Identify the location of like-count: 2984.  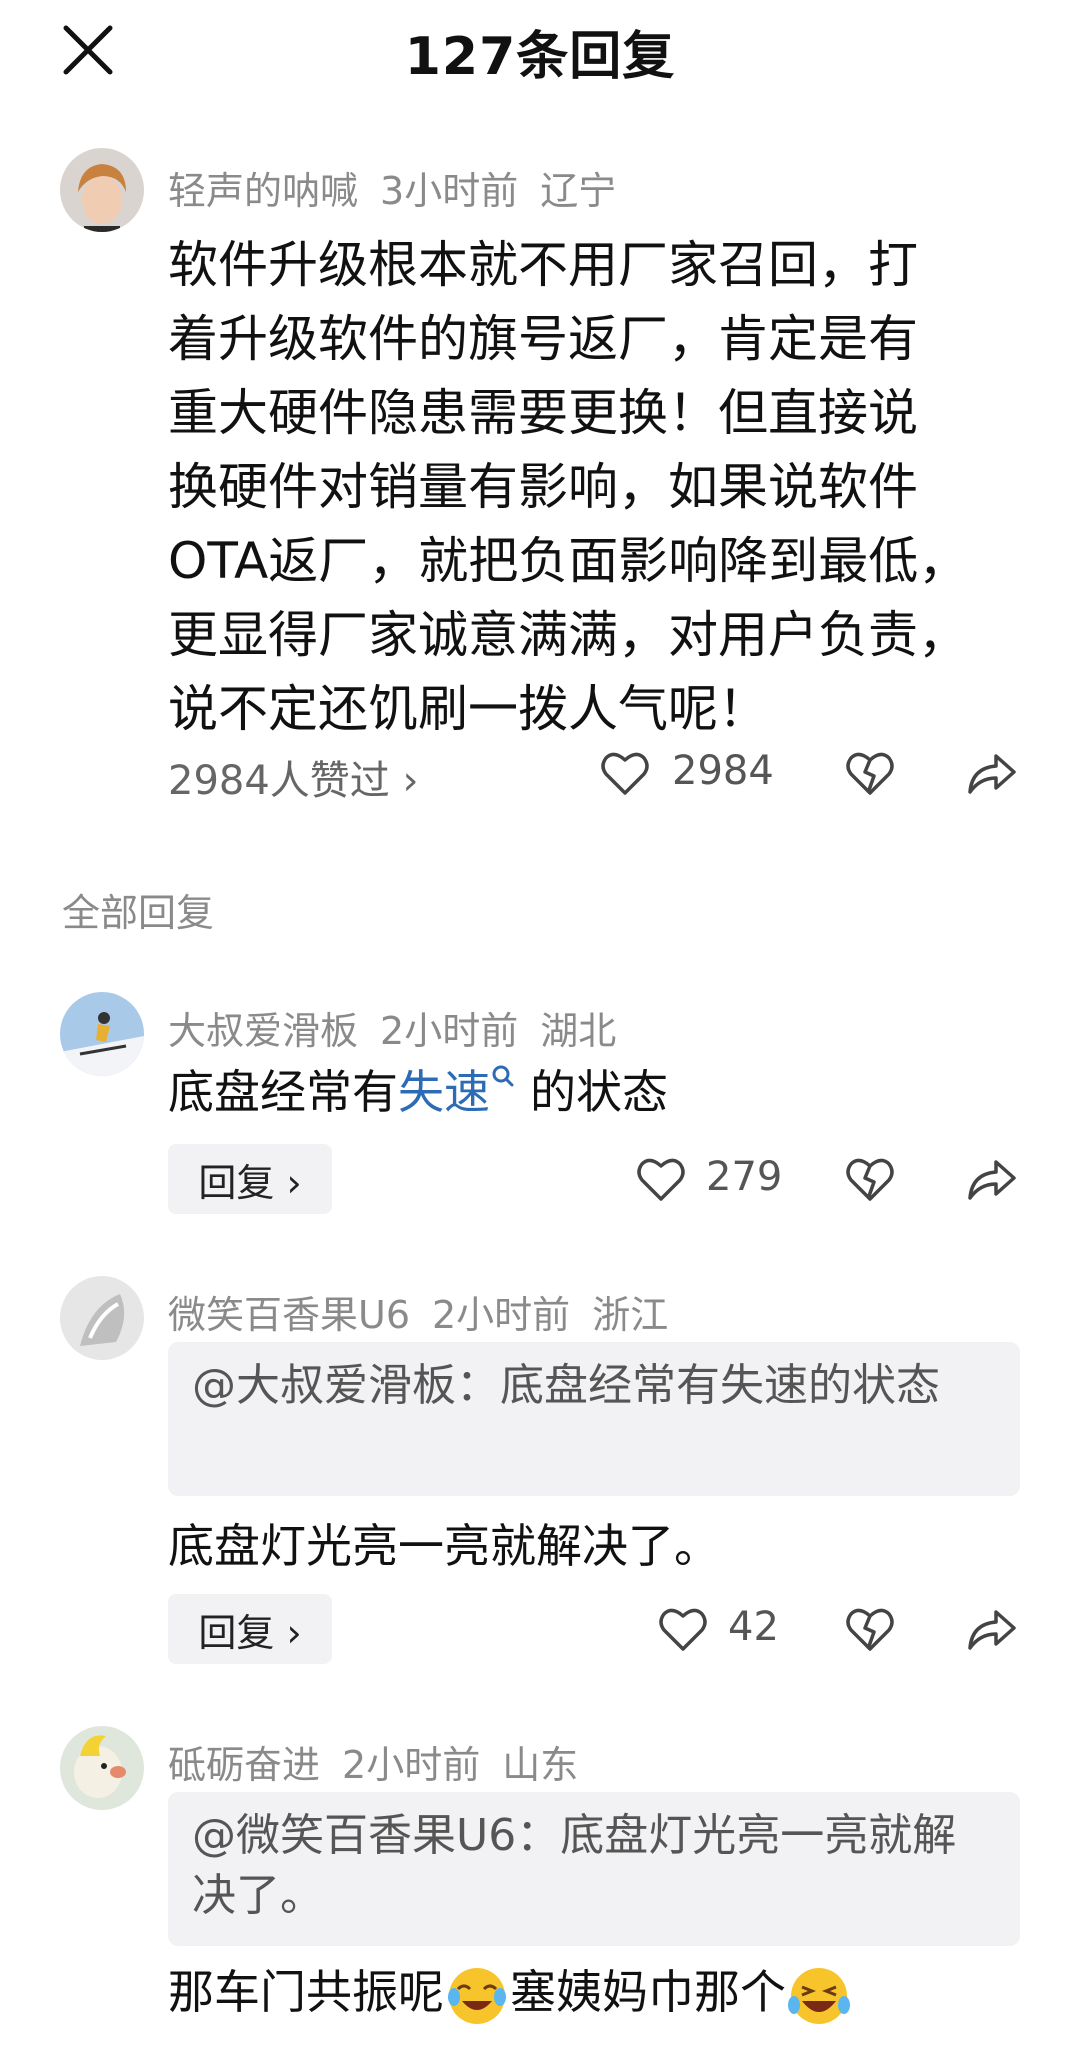
(723, 771).